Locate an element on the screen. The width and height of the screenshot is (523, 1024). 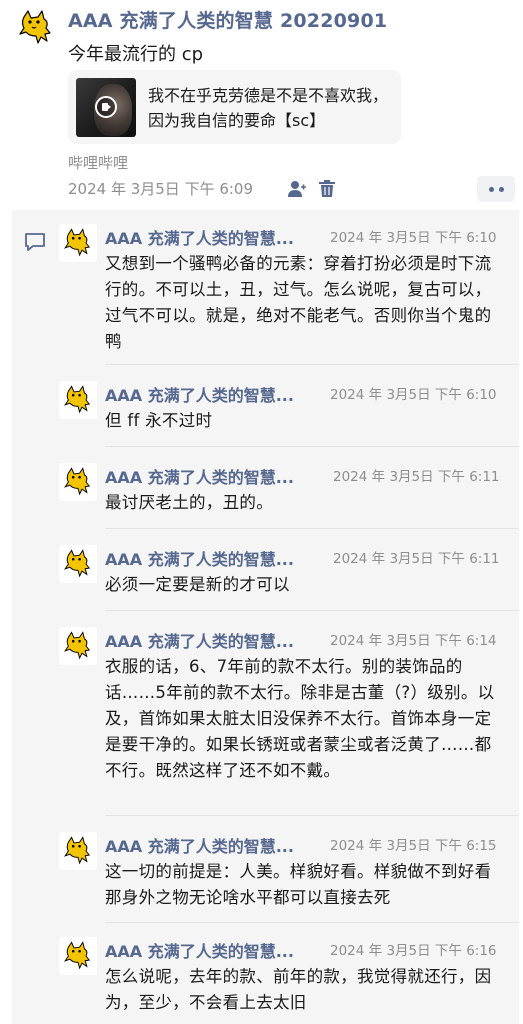
comment-time: 2024 年 3月5日 下午 6:14 is located at coordinates (413, 641).